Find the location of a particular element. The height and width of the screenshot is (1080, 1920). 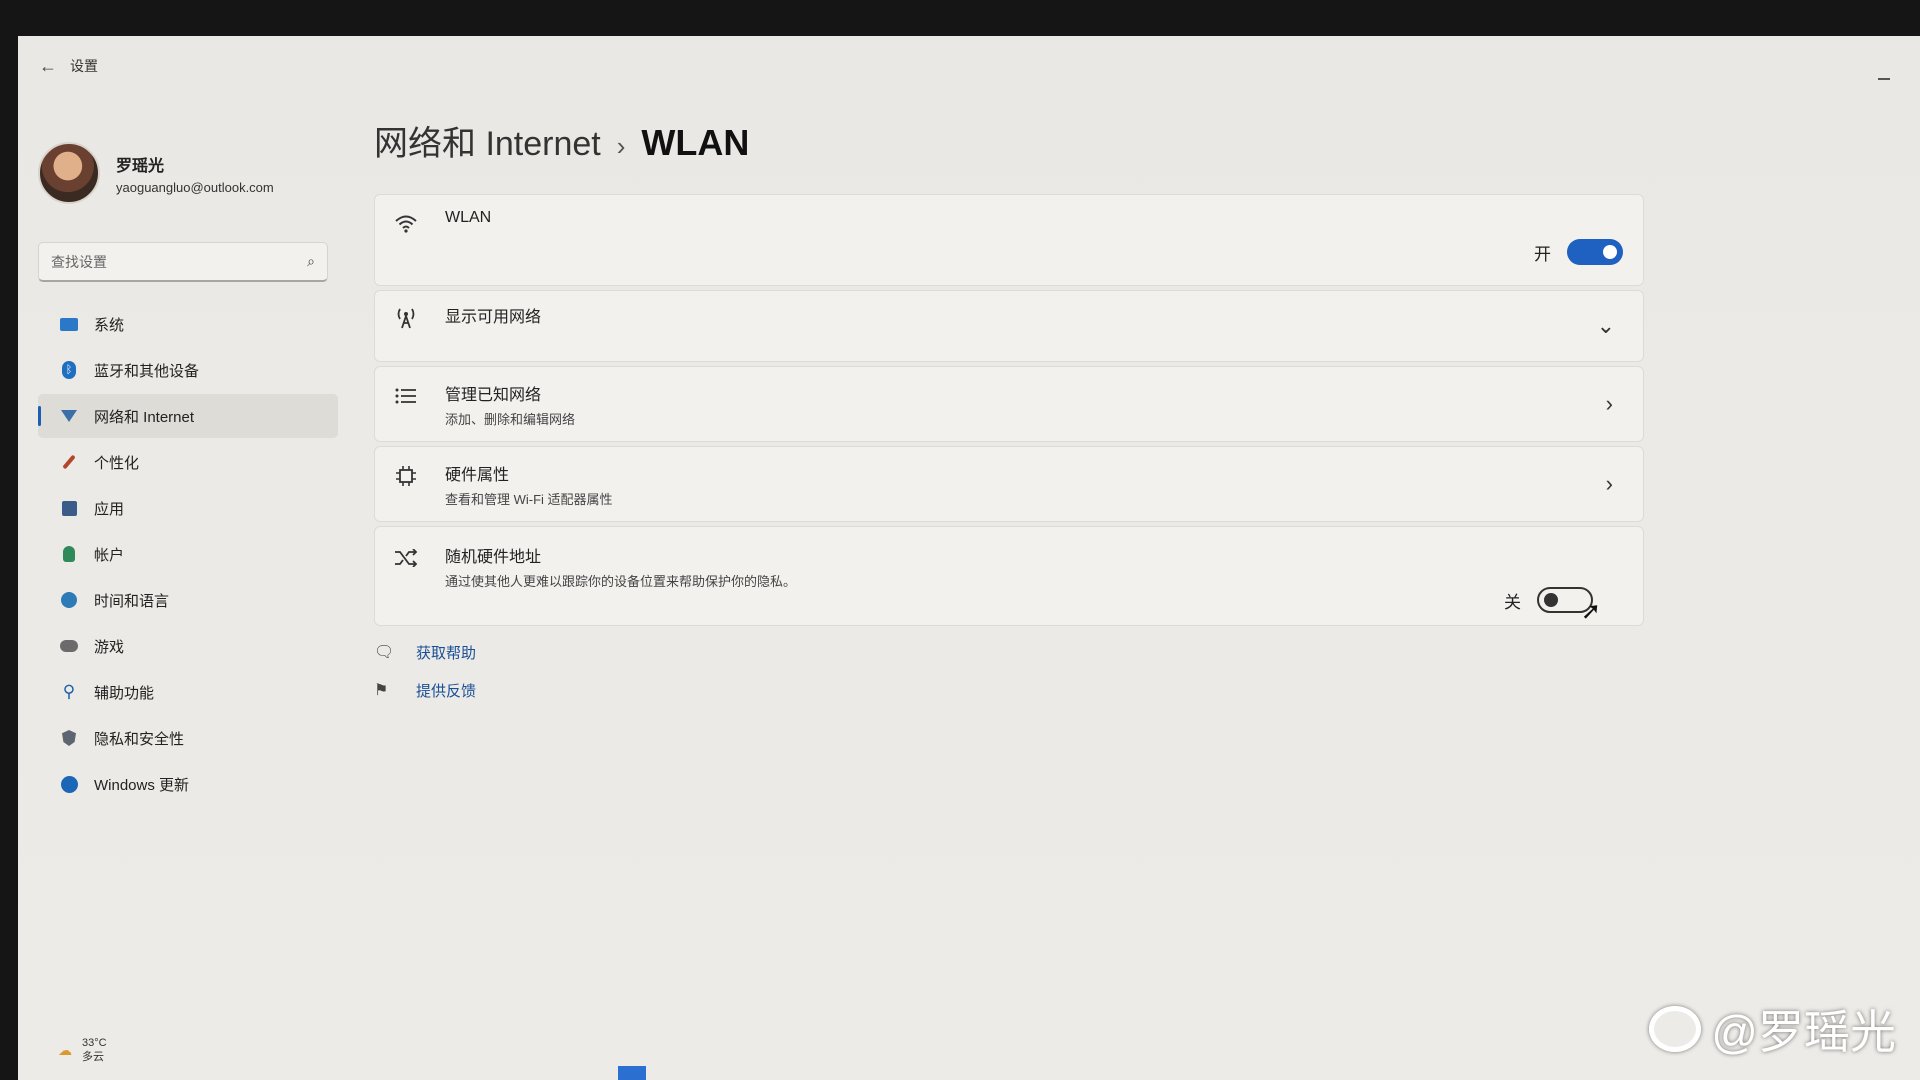

sidebar-item-bluetooth: ᛒ 蓝牙和其他设备 is located at coordinates (188, 370).